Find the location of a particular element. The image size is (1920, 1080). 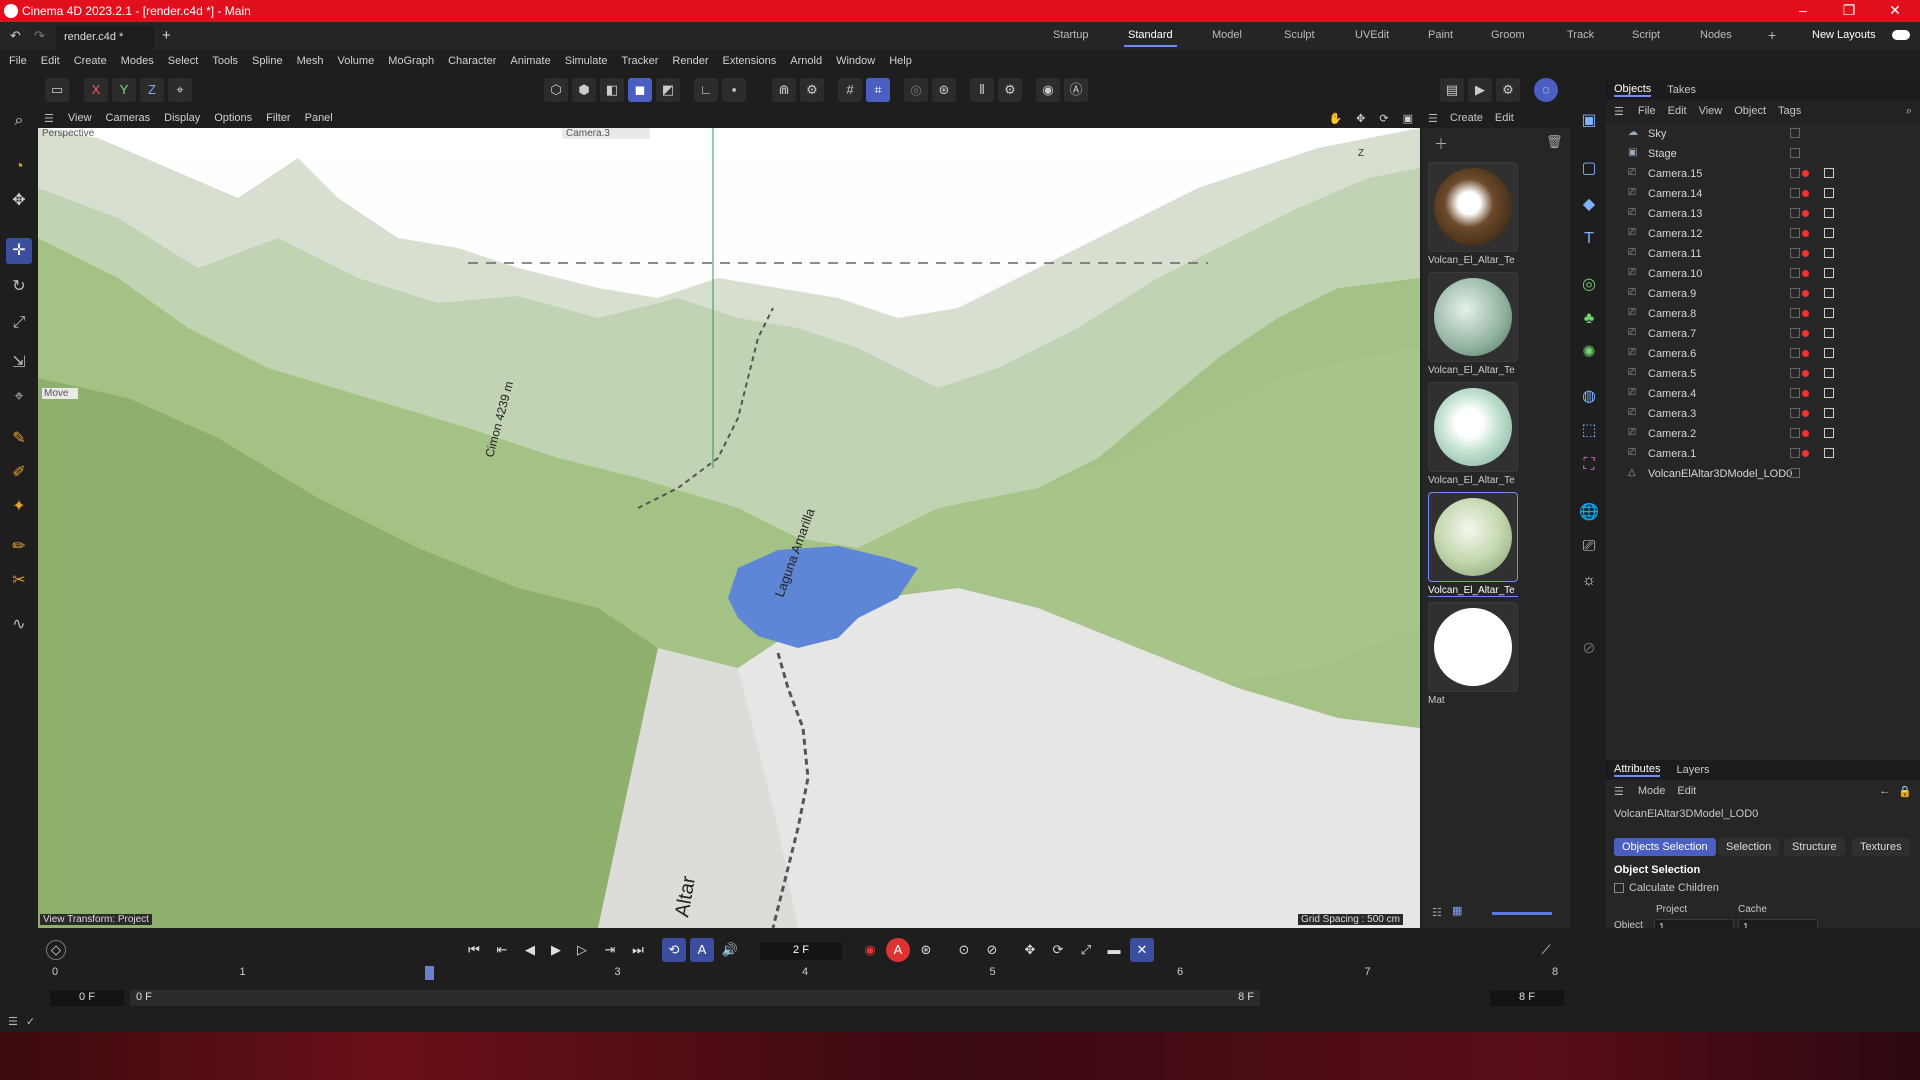

menu-file: File is located at coordinates (18, 61).